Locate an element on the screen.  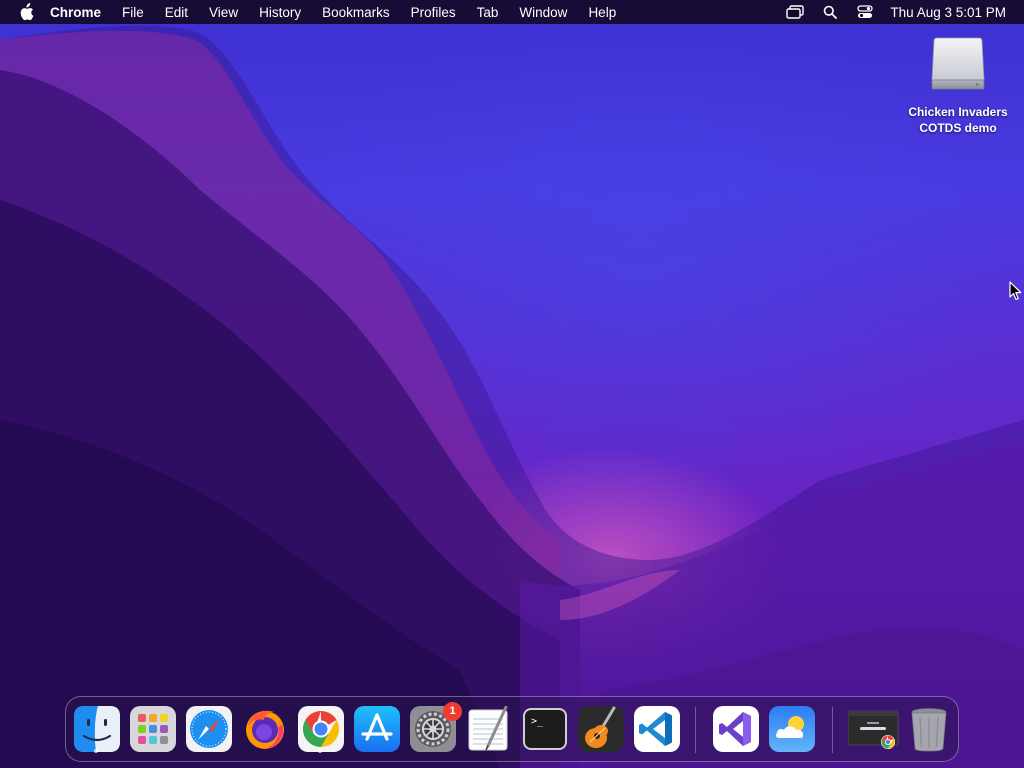
textedit-icon is located at coordinates (488, 728).